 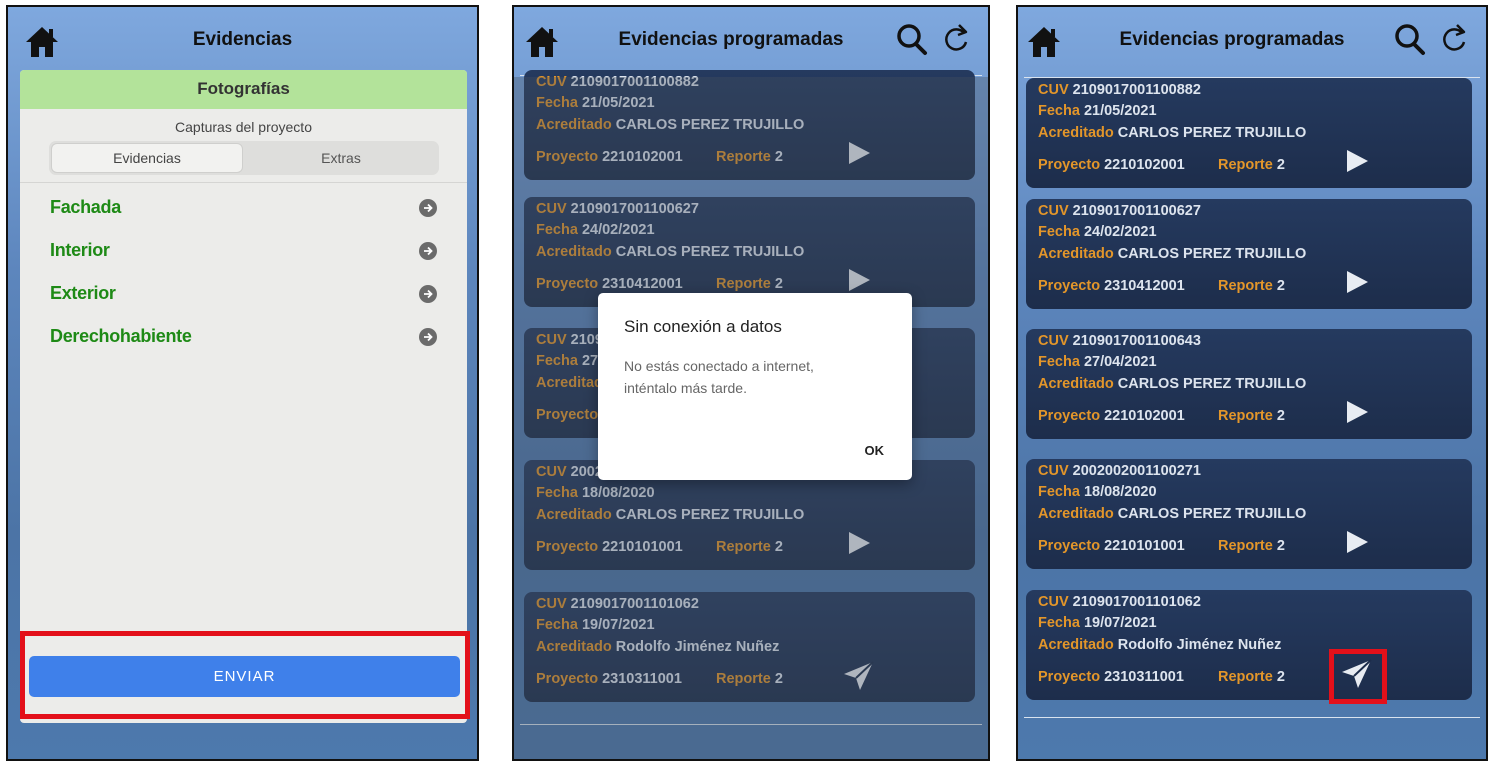 I want to click on fecha-value: 21/05/2021, so click(x=1120, y=111).